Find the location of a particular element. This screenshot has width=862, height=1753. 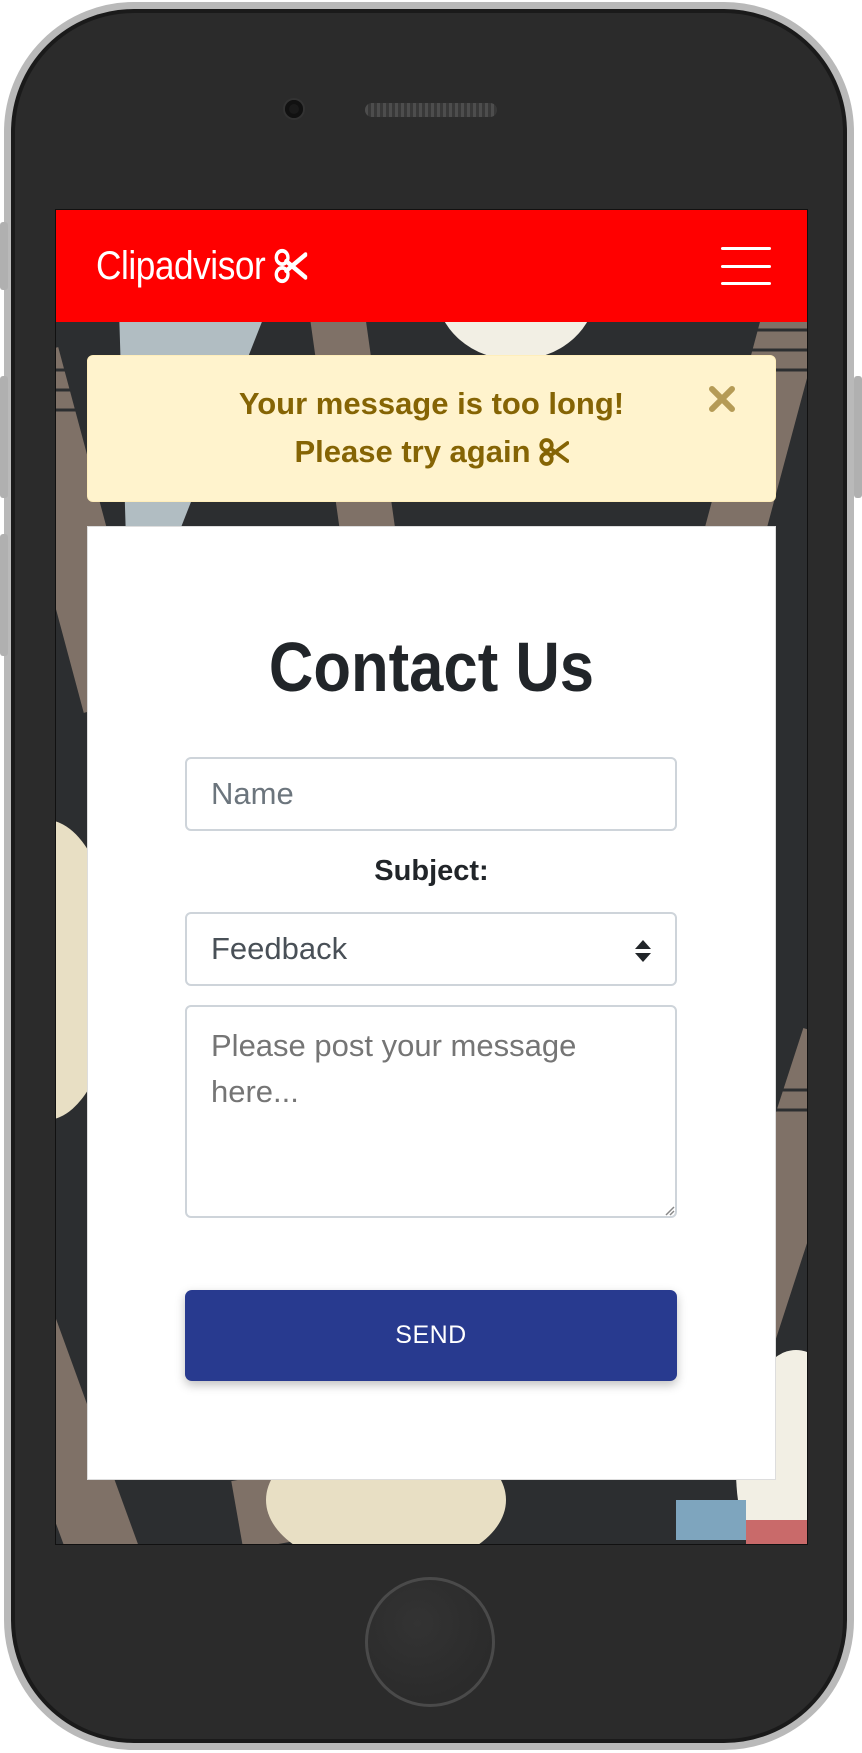

name-input is located at coordinates (431, 794).